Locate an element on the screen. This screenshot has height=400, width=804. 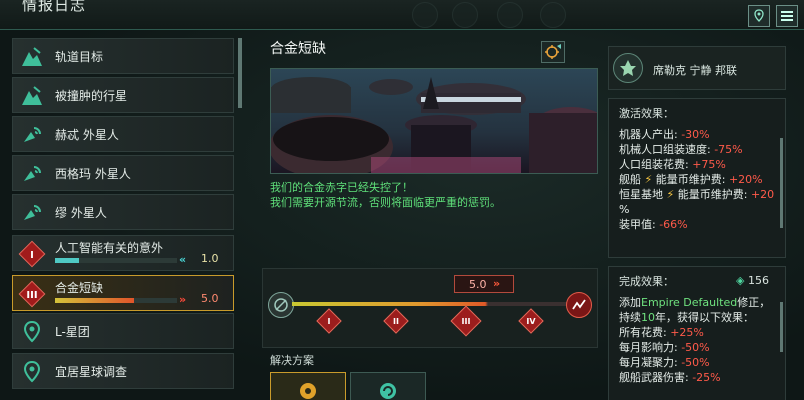
complete-scrollbar is located at coordinates (781, 327).